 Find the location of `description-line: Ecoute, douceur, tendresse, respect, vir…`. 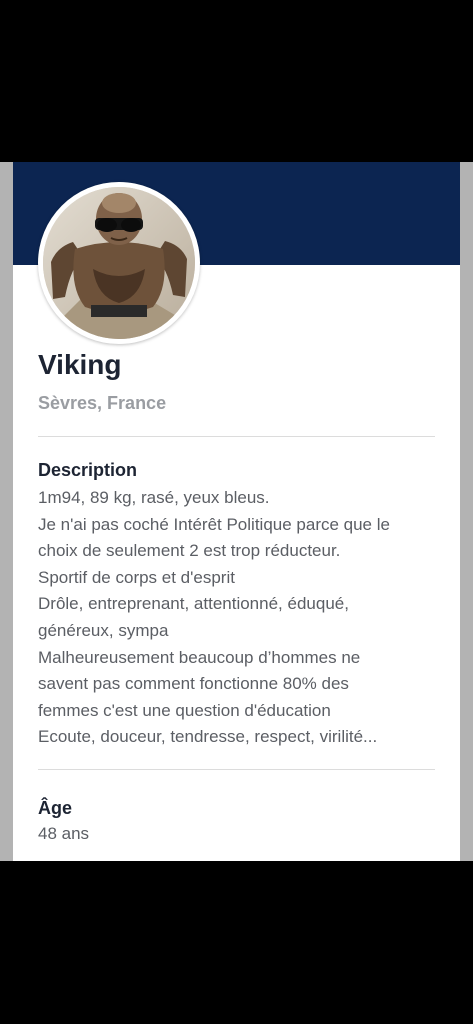

description-line: Ecoute, douceur, tendresse, respect, vir… is located at coordinates (208, 737).